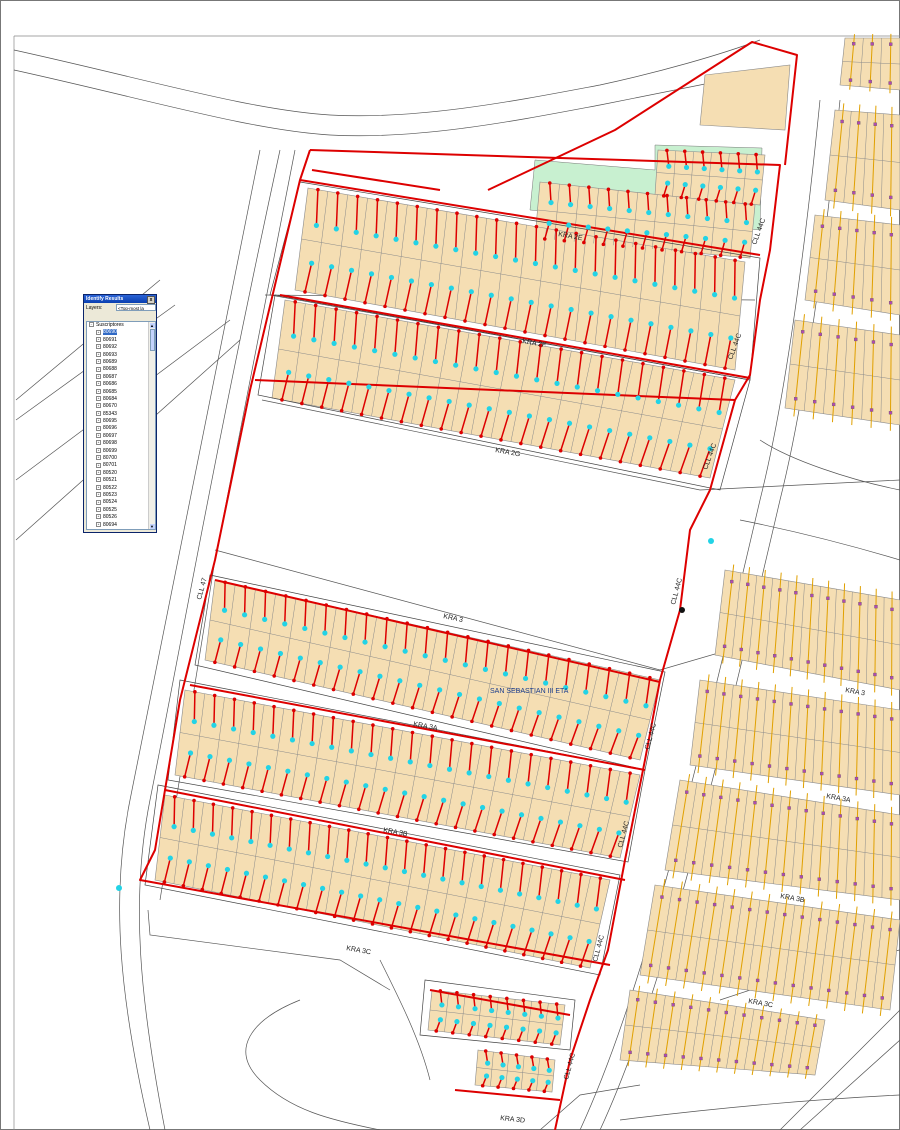  What do you see at coordinates (121, 502) in the screenshot?
I see `tree-item: +80524` at bounding box center [121, 502].